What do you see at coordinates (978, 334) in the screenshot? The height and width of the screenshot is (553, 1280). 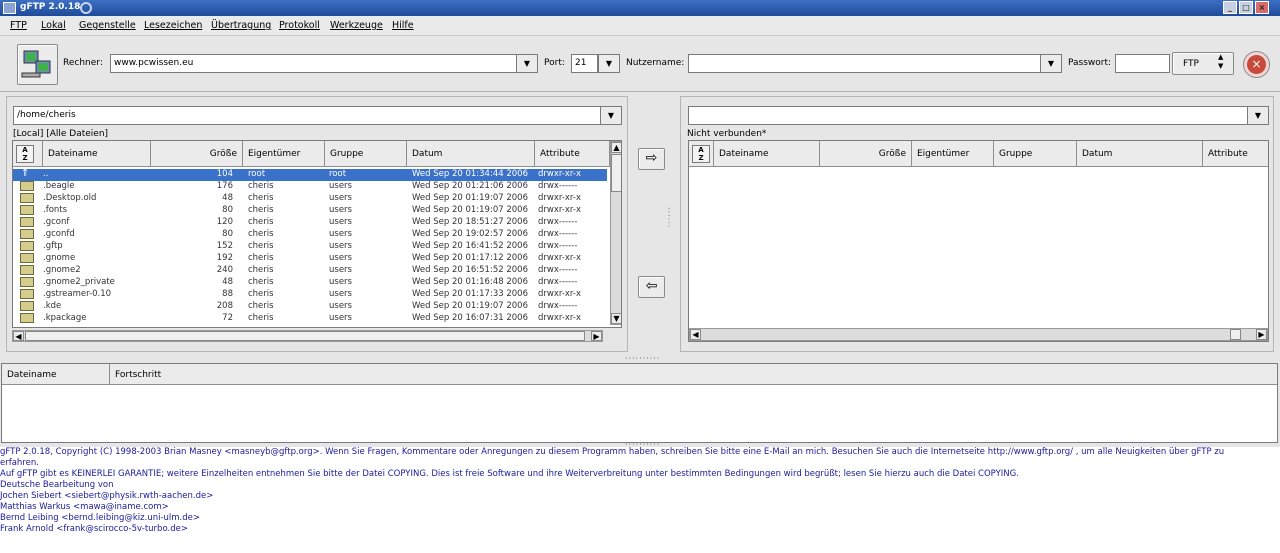 I see `remote-horizontal-scrollbar: ◀ ▶` at bounding box center [978, 334].